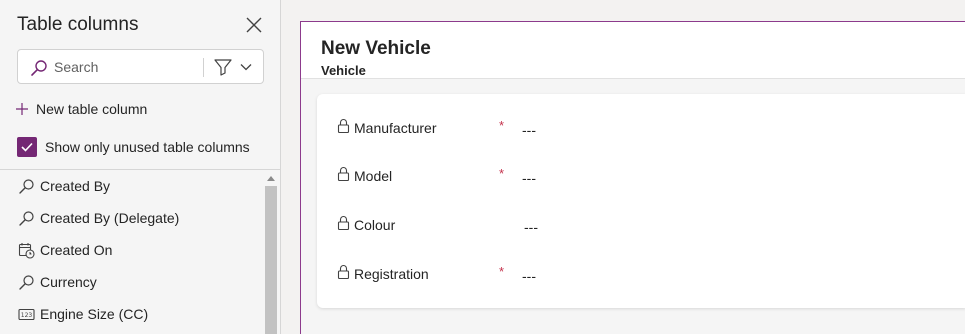  I want to click on show-unused-label: Show only unused table columns, so click(147, 147).